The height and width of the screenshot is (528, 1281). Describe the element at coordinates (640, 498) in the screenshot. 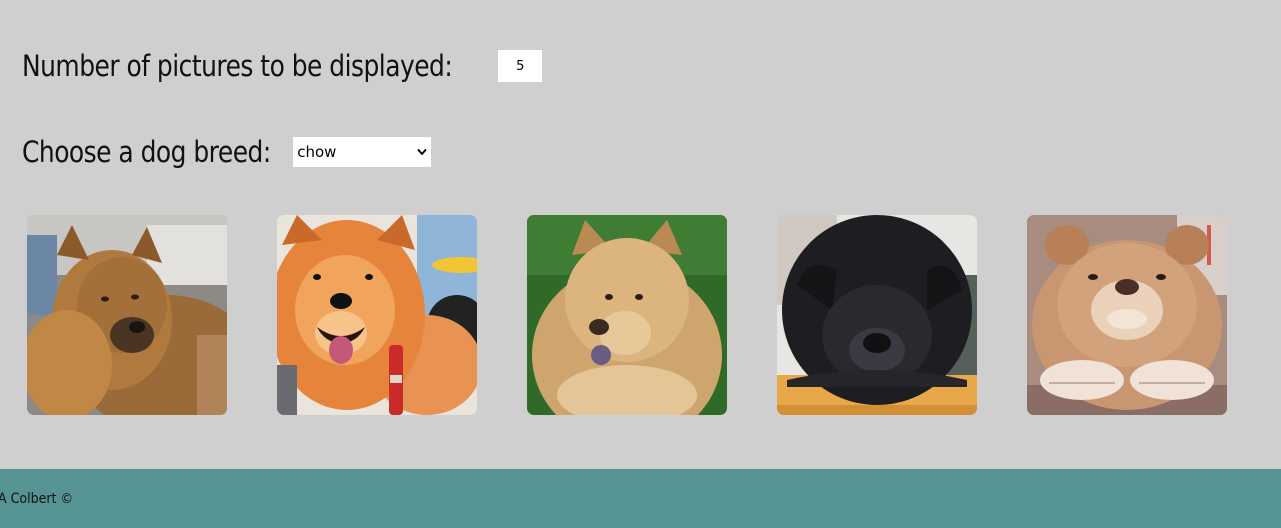

I see `footer: A Colbert ©` at that location.